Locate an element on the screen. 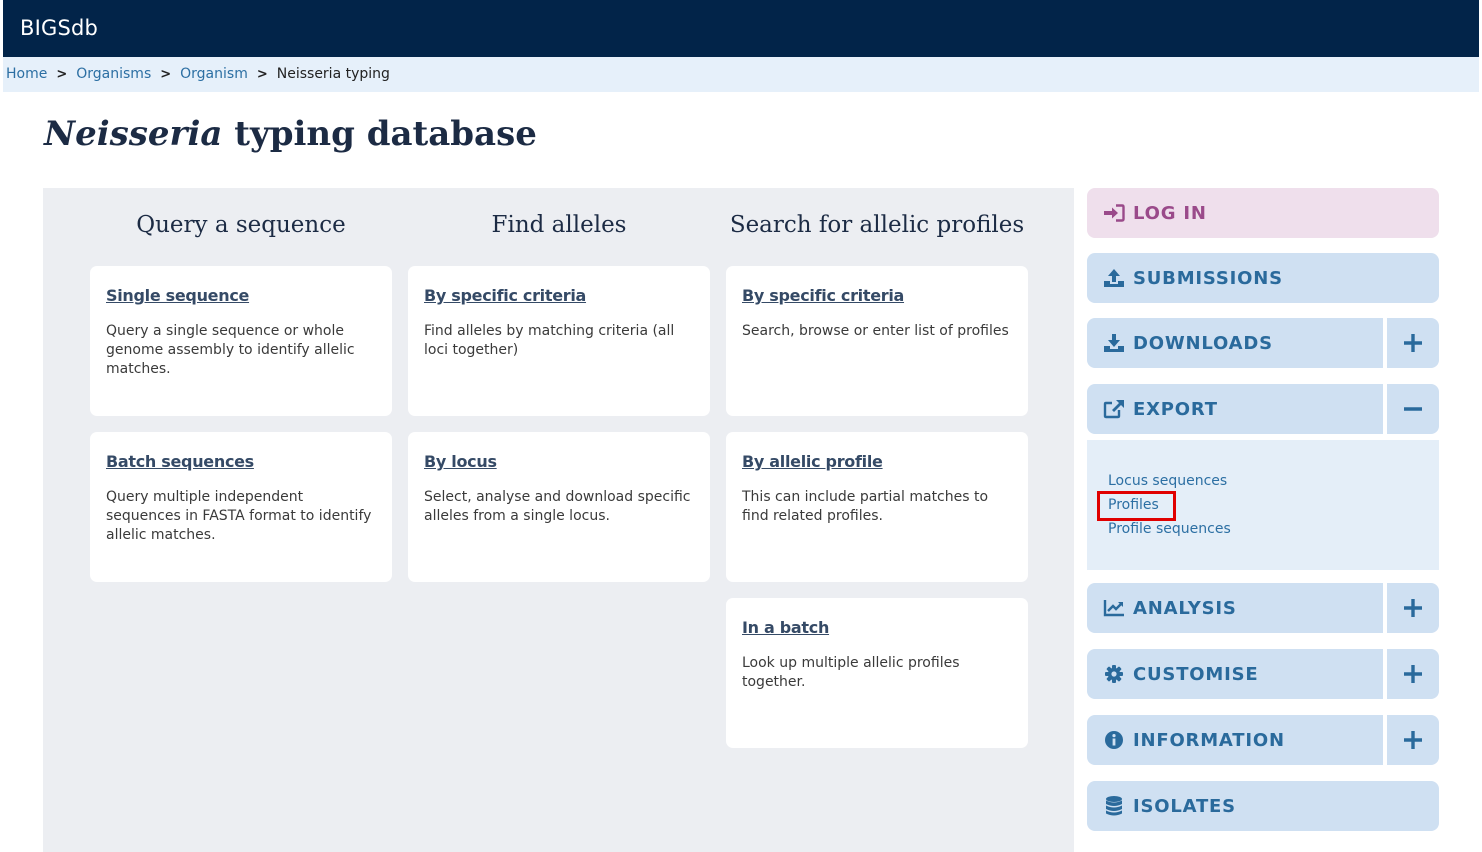  gear-icon is located at coordinates (1114, 674).